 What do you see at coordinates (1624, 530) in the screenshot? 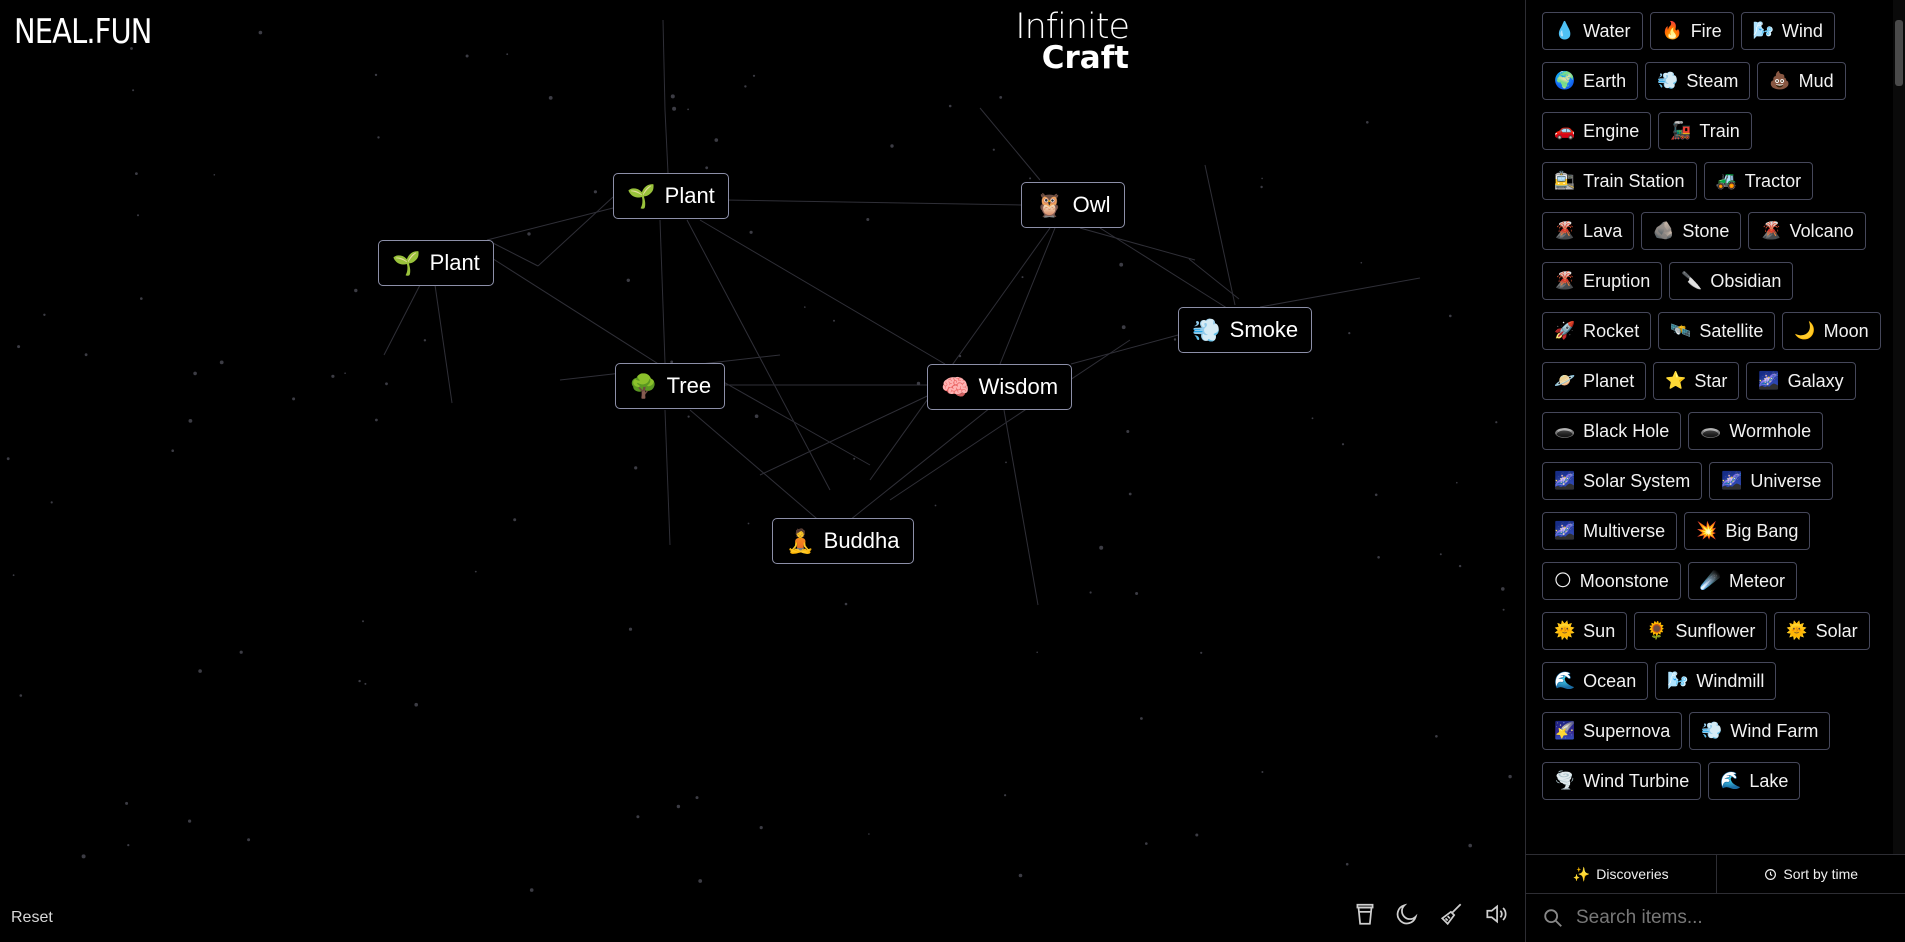
I see `sidebar-item-label: Multiverse` at bounding box center [1624, 530].